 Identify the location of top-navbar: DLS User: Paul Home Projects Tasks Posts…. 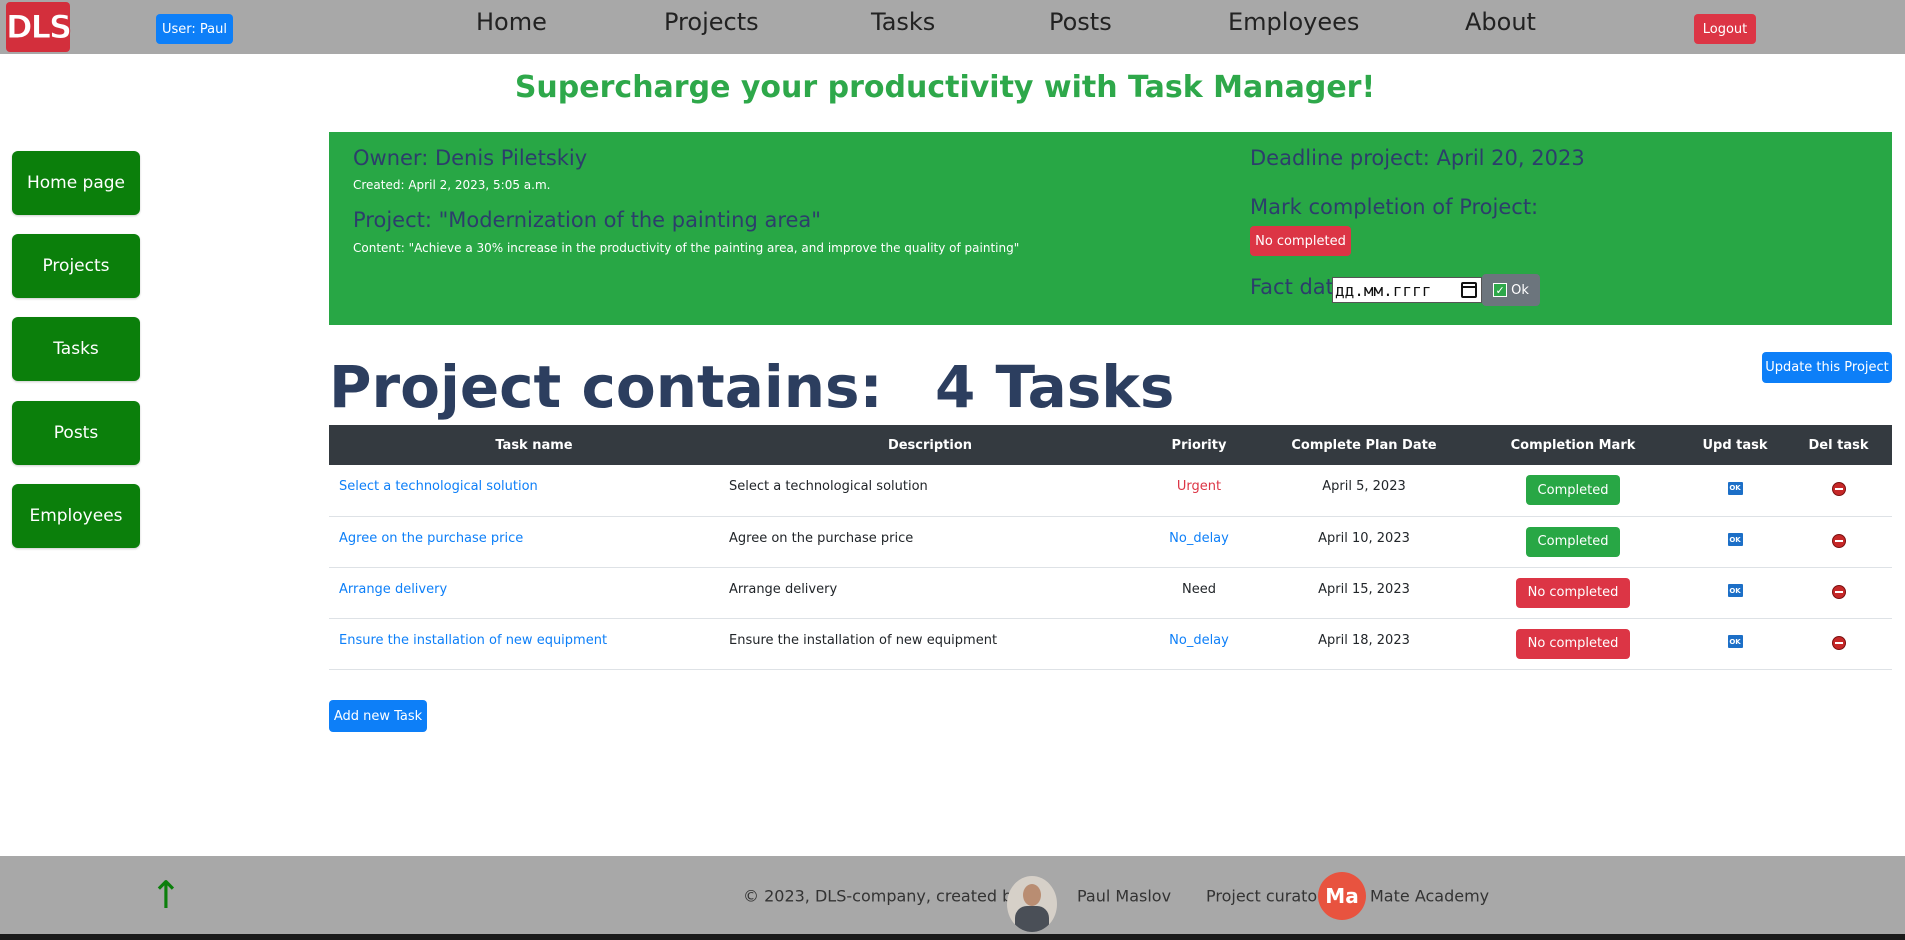
(952, 27).